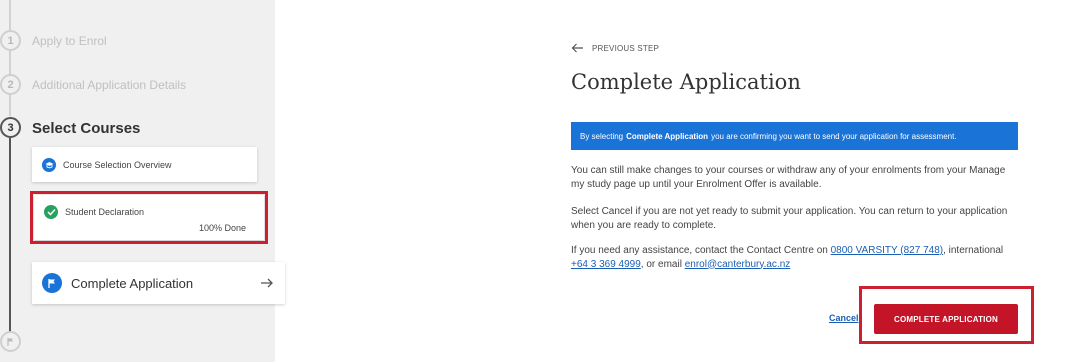 The image size is (1080, 362). What do you see at coordinates (10, 84) in the screenshot?
I see `step-number-2: 2` at bounding box center [10, 84].